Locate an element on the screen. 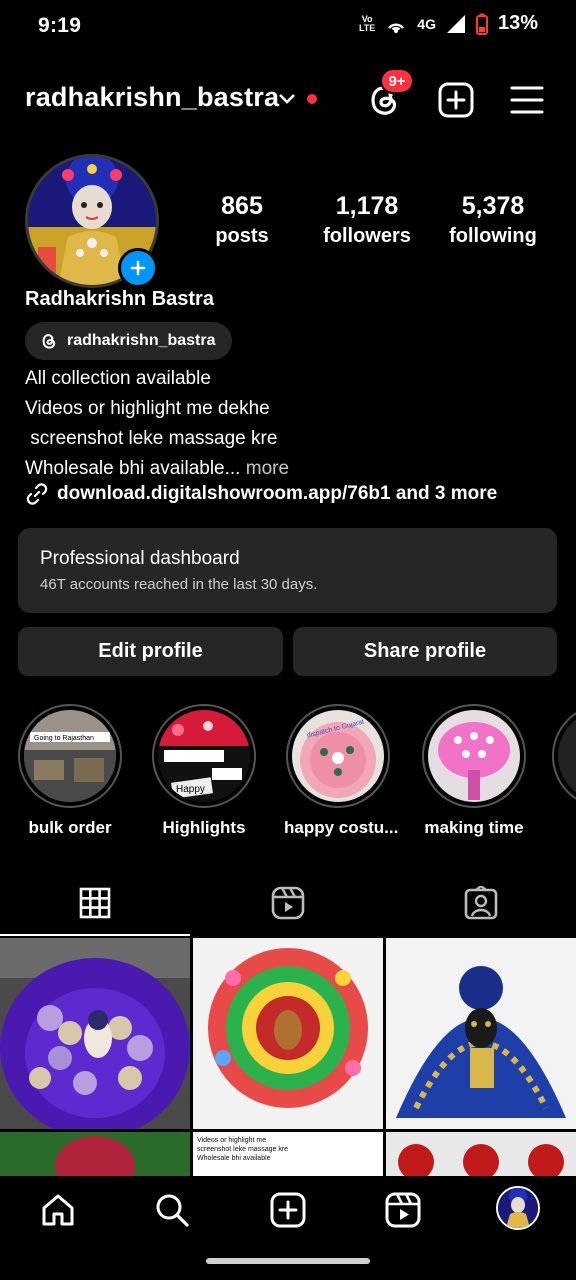  stat-label: followers is located at coordinates (367, 236).